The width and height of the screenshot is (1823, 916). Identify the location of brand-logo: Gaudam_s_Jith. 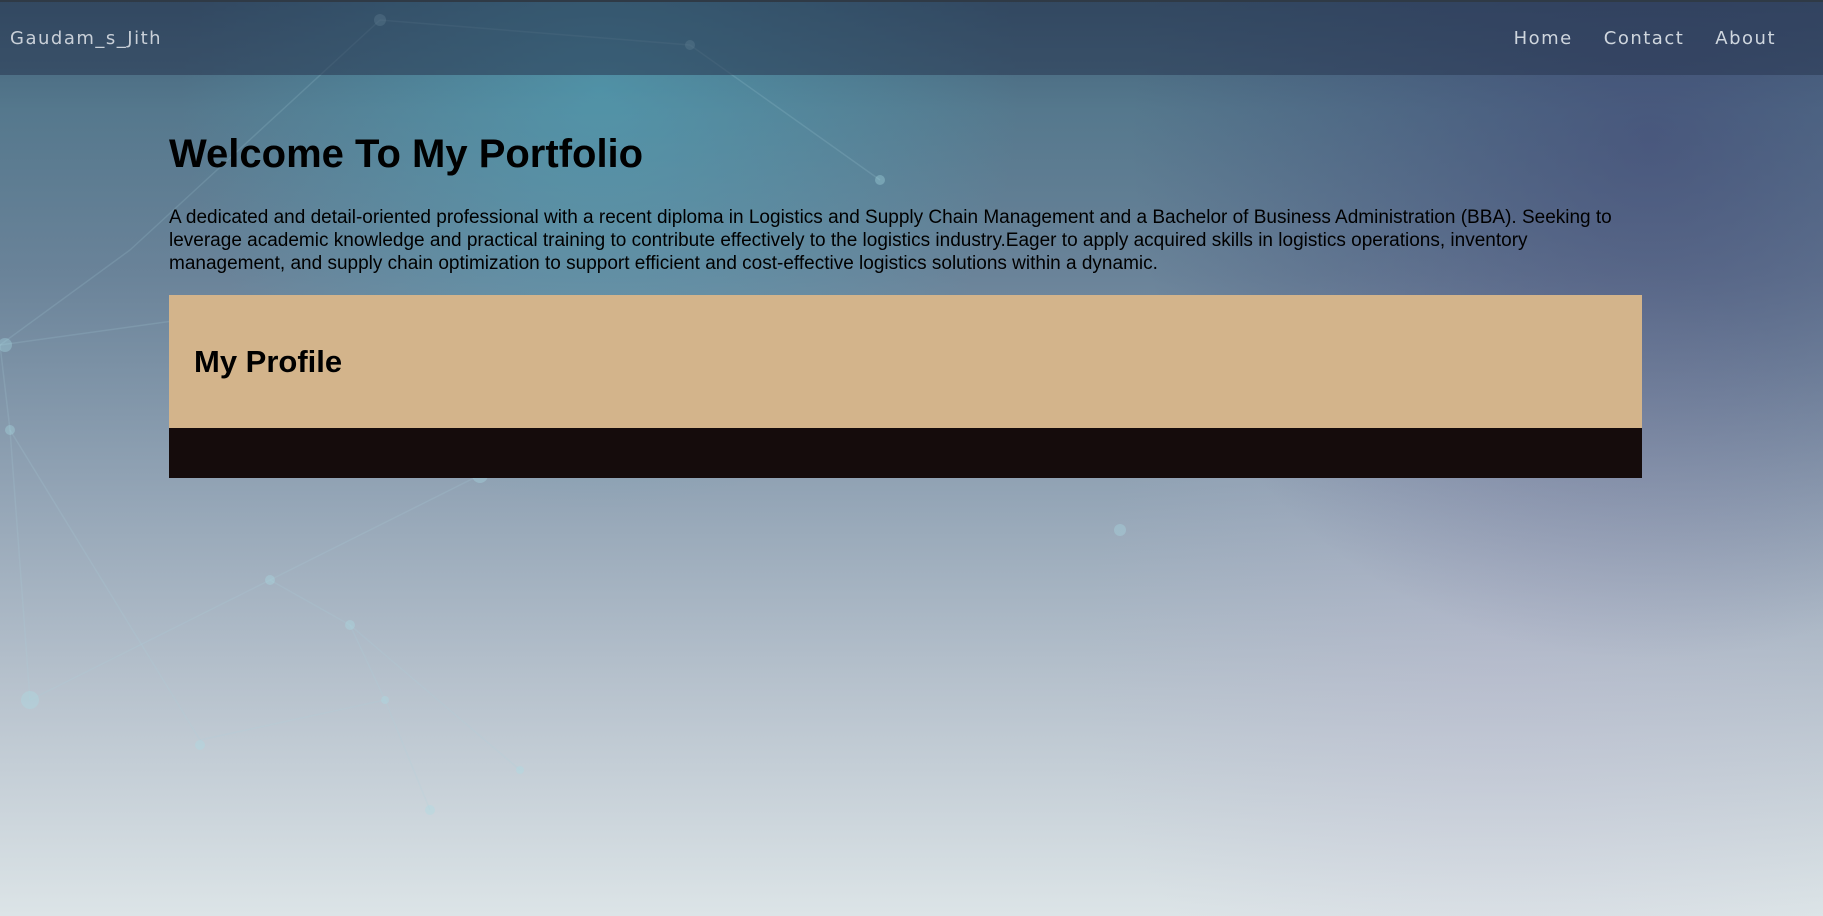
(86, 38).